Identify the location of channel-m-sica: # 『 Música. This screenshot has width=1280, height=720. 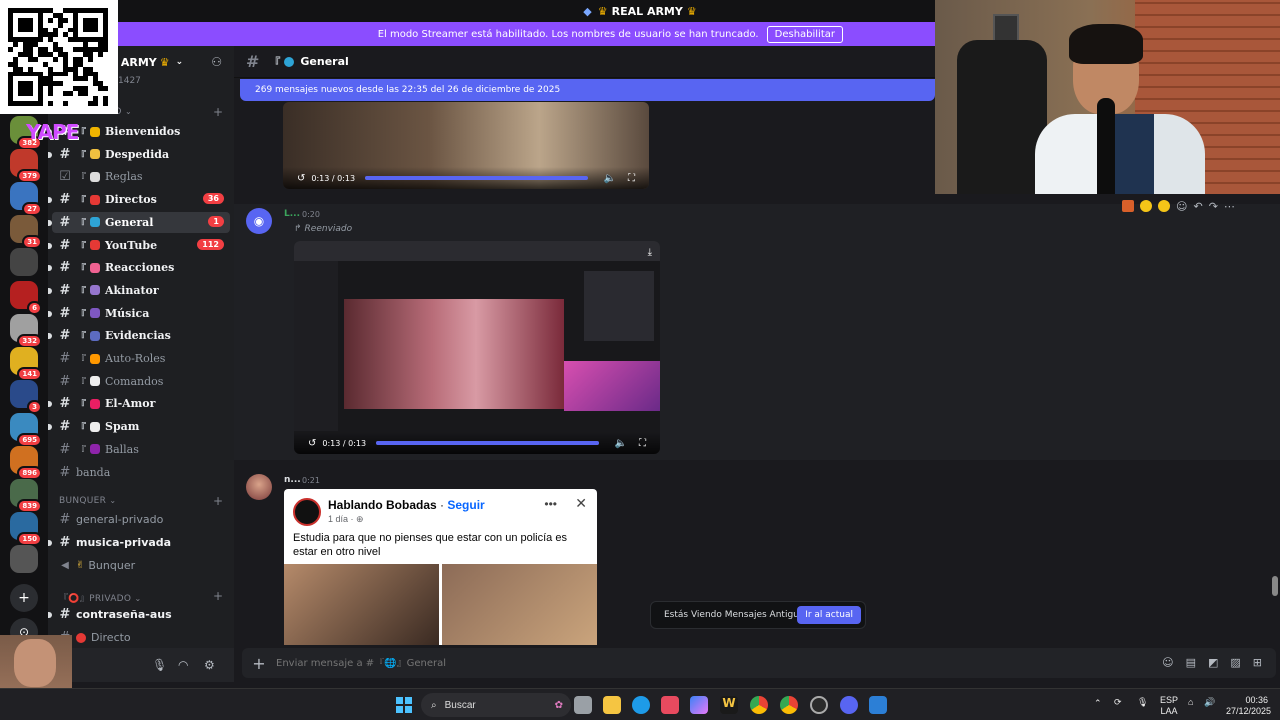
(139, 313).